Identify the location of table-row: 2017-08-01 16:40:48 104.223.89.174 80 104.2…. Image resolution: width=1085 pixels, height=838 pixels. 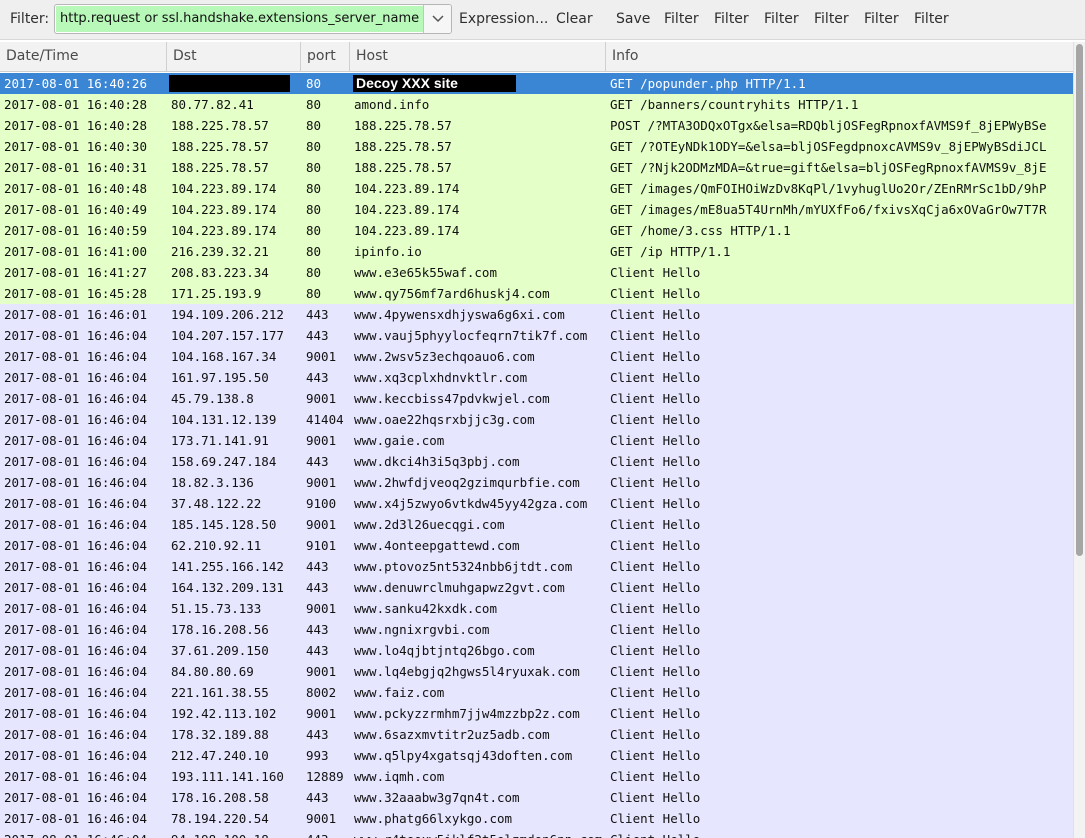
(536, 188).